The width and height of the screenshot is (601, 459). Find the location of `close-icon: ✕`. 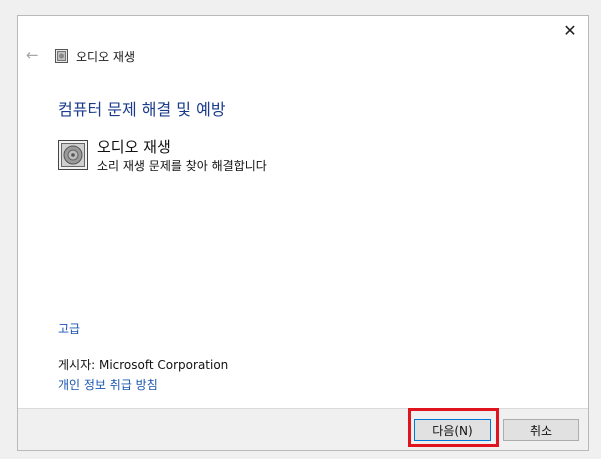

close-icon: ✕ is located at coordinates (570, 30).